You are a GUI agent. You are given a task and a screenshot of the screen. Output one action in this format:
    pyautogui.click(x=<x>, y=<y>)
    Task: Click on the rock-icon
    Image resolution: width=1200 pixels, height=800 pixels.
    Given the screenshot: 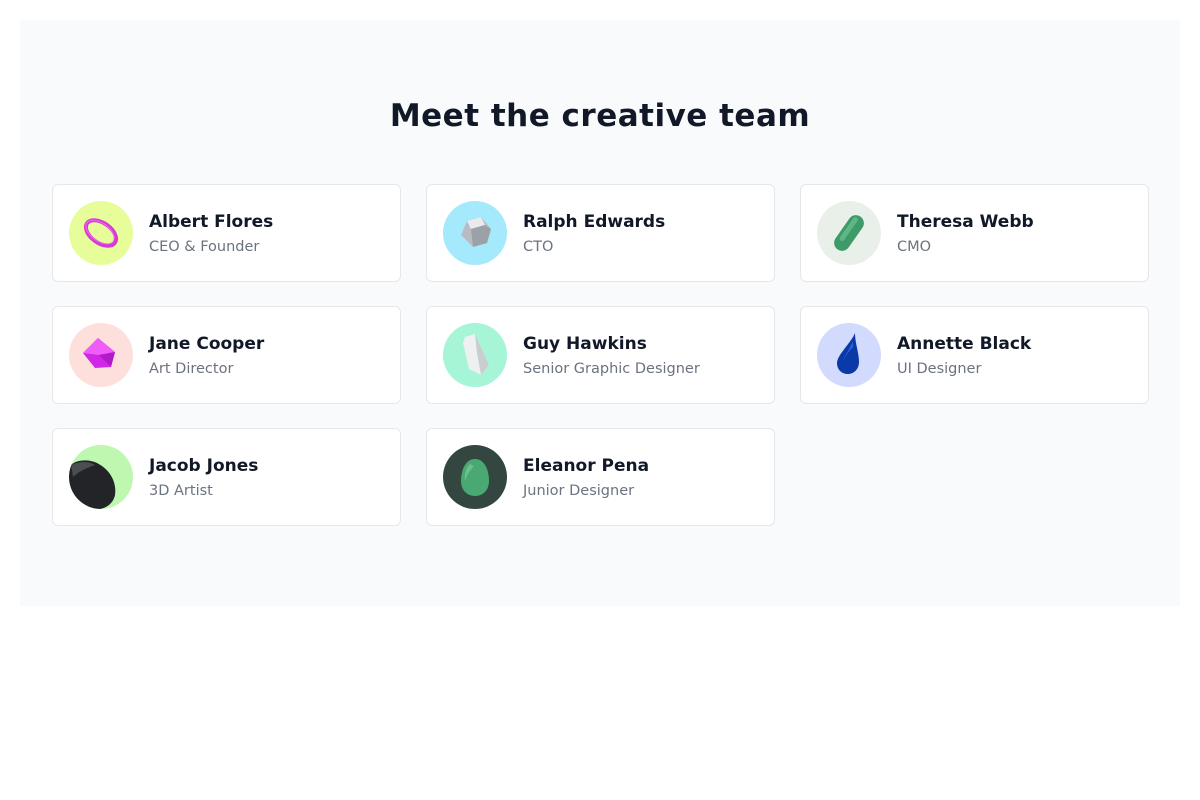 What is the action you would take?
    pyautogui.click(x=92, y=484)
    